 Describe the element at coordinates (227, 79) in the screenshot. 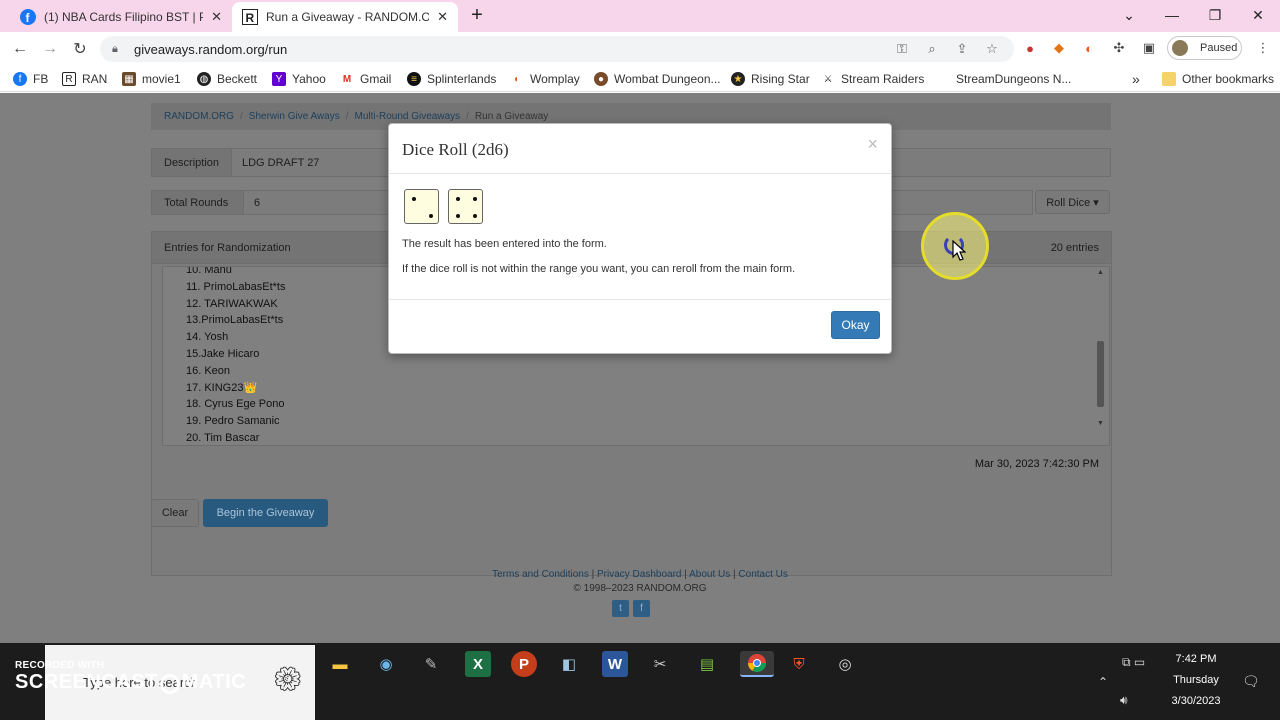

I see `bookmark-beckett: ◍ Beckett` at that location.